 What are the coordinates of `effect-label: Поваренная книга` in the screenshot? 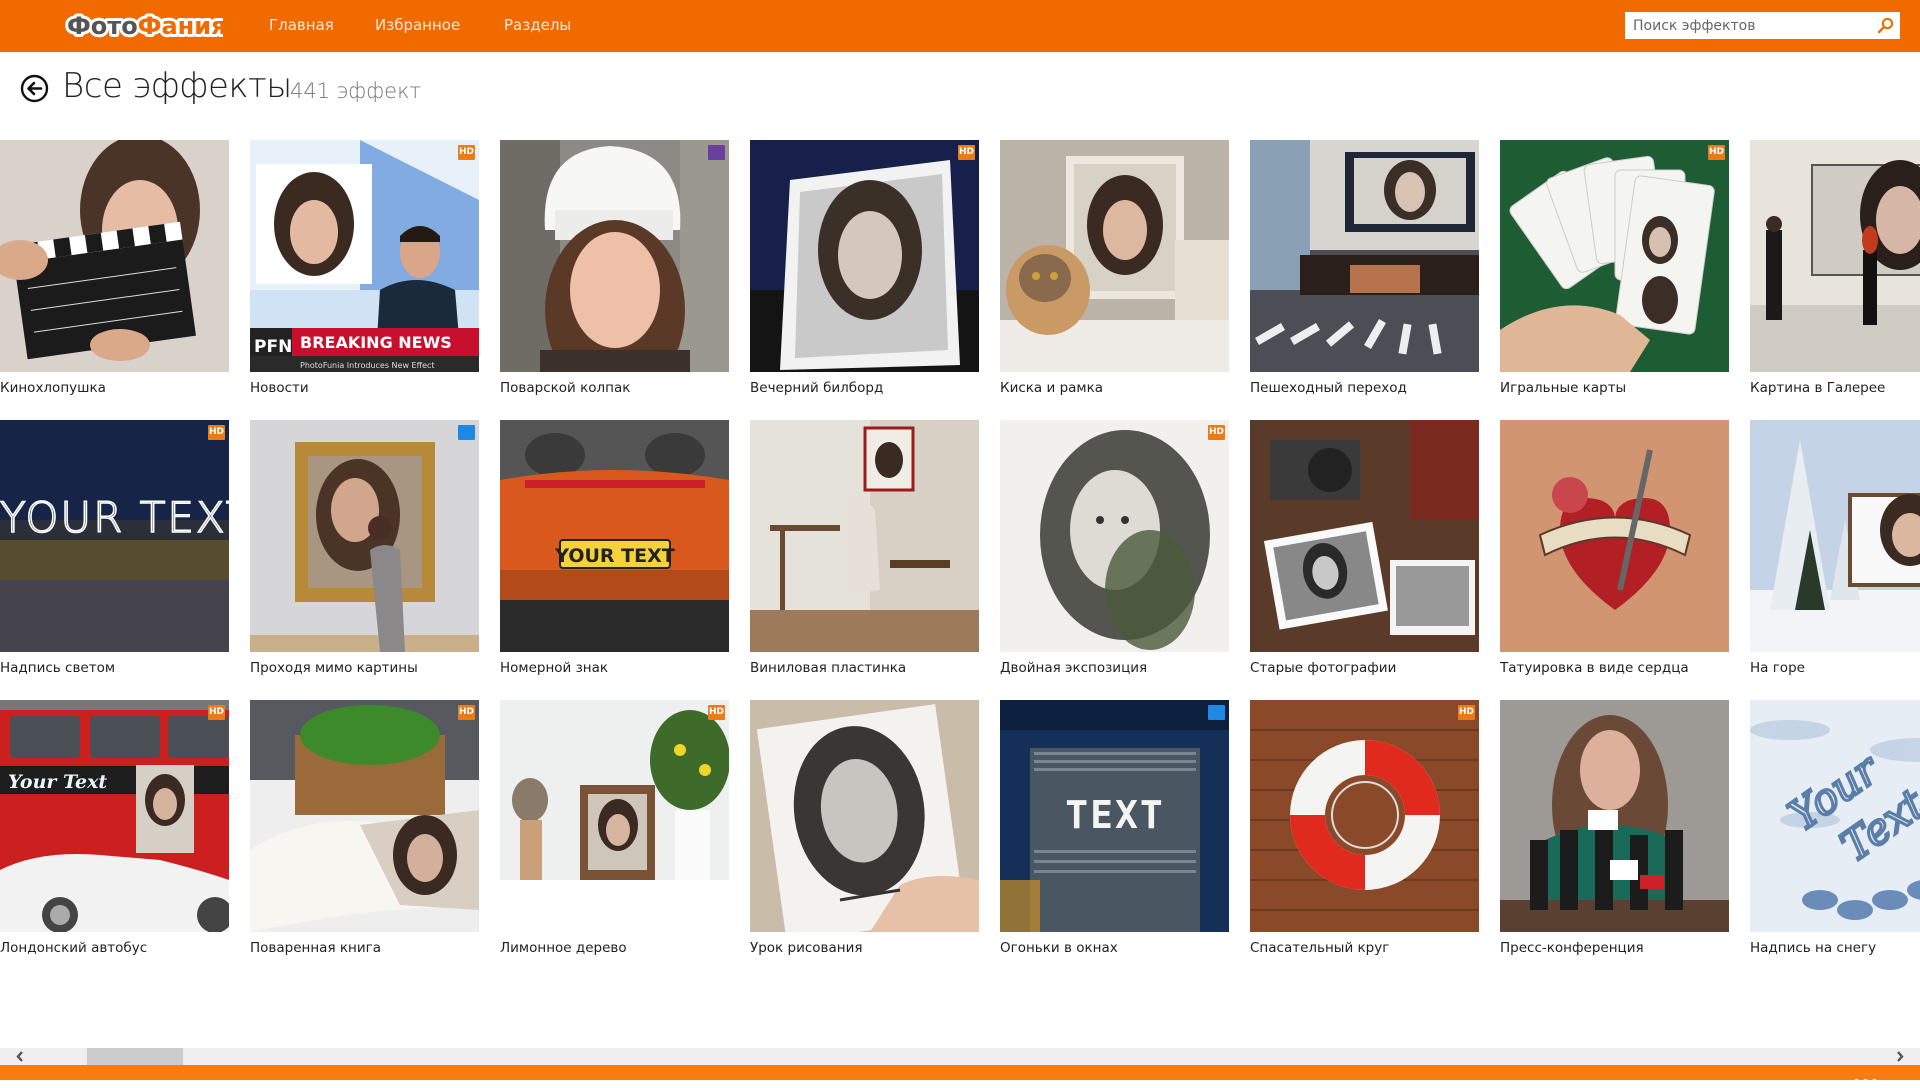 It's located at (315, 948).